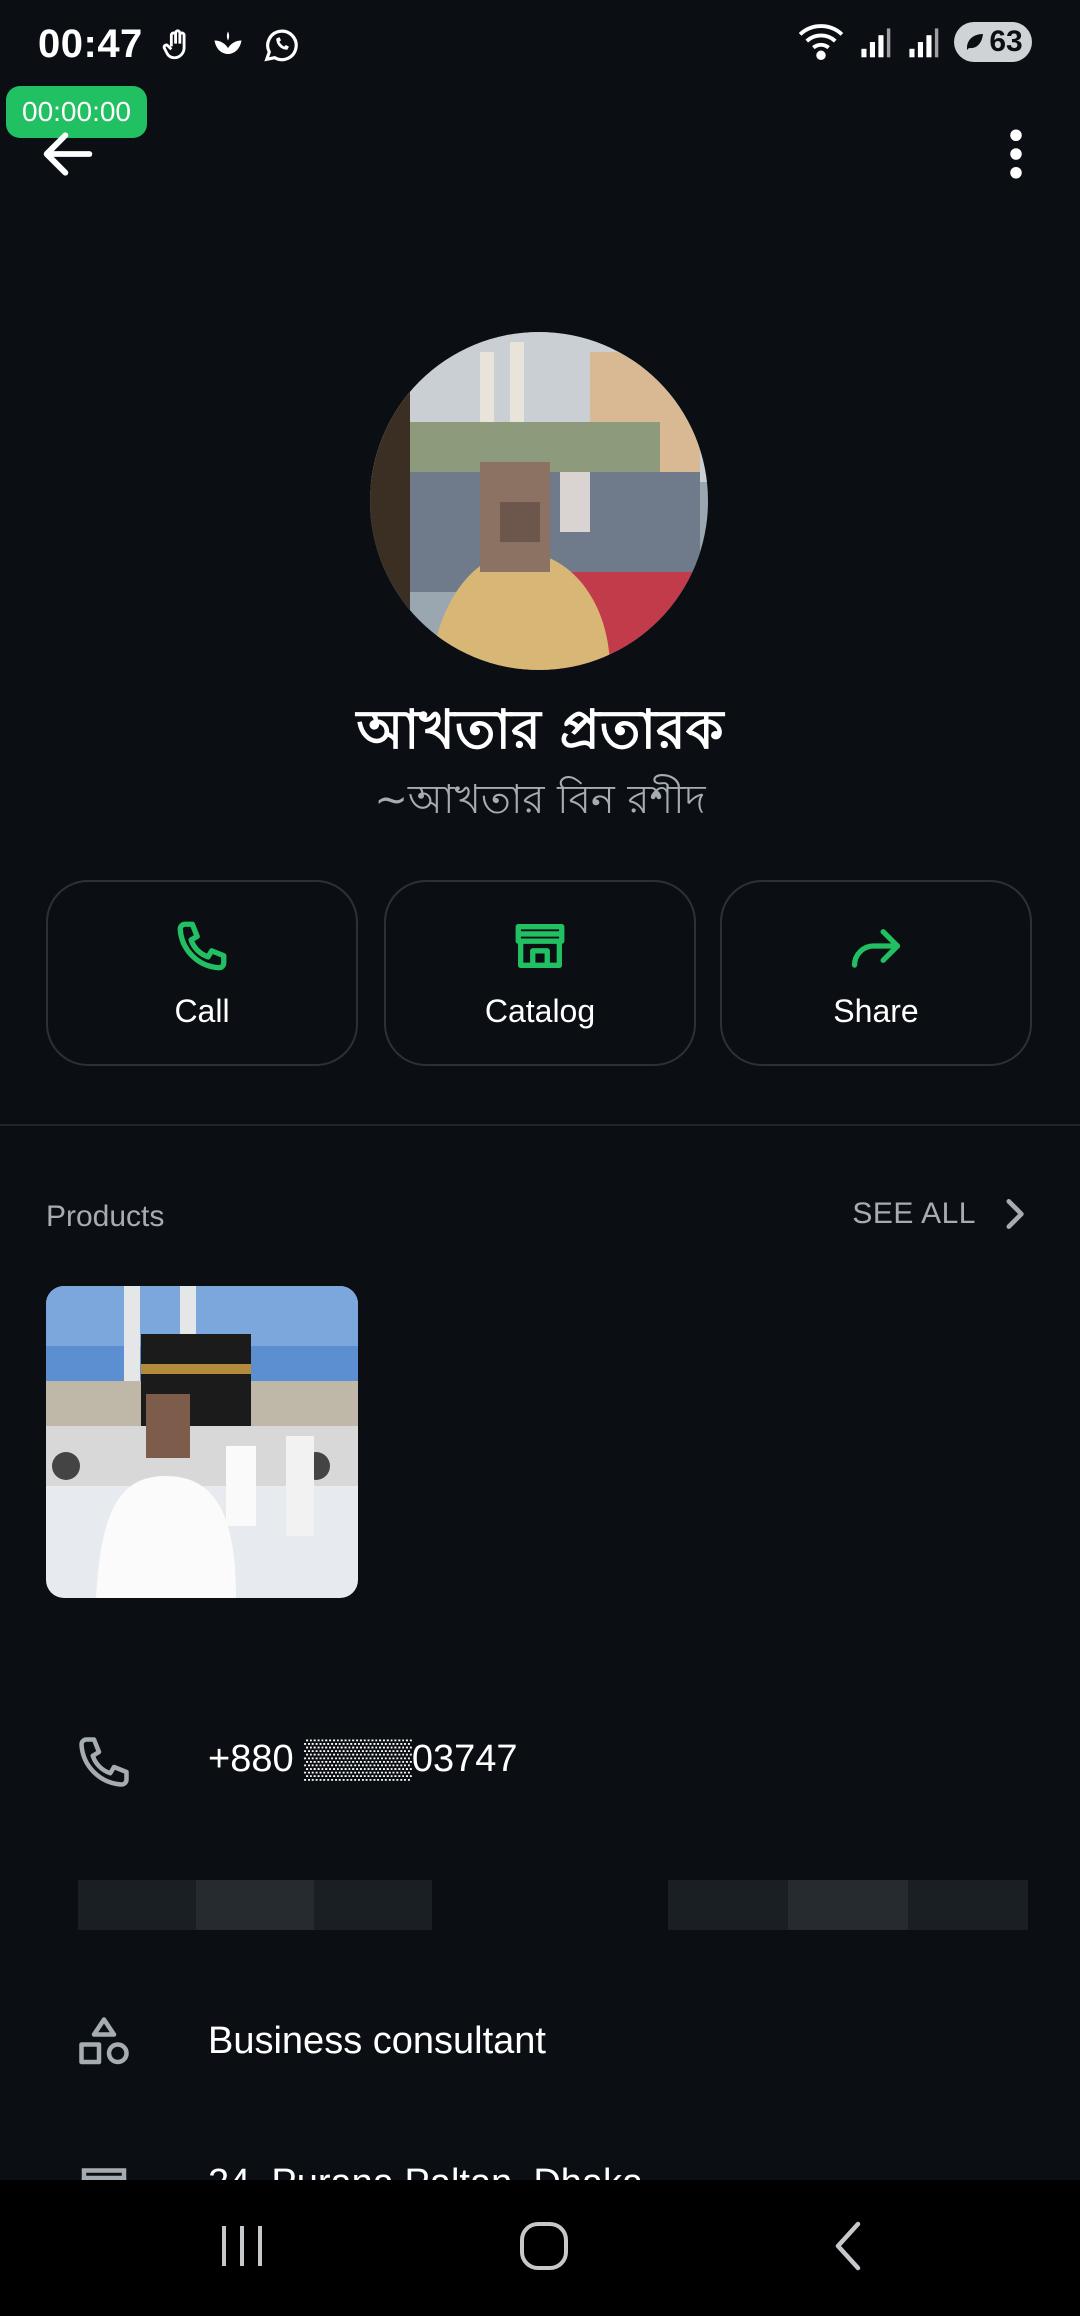 The height and width of the screenshot is (2316, 1080). Describe the element at coordinates (202, 1010) in the screenshot. I see `call-label: Call` at that location.